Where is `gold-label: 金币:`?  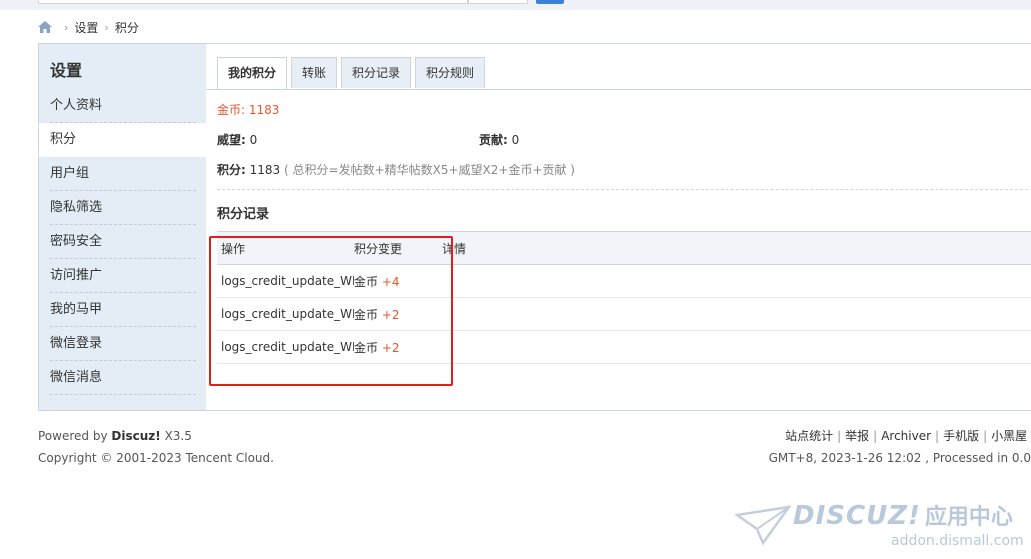
gold-label: 金币: is located at coordinates (231, 110).